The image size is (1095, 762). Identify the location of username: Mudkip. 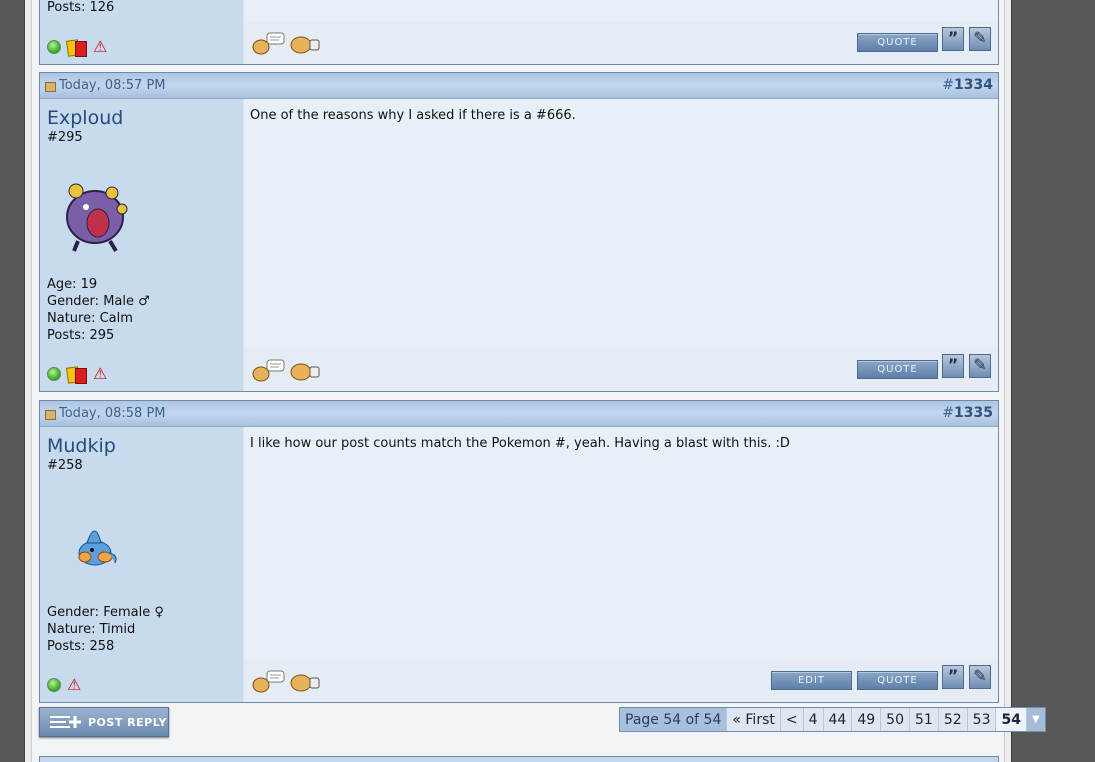
(141, 446).